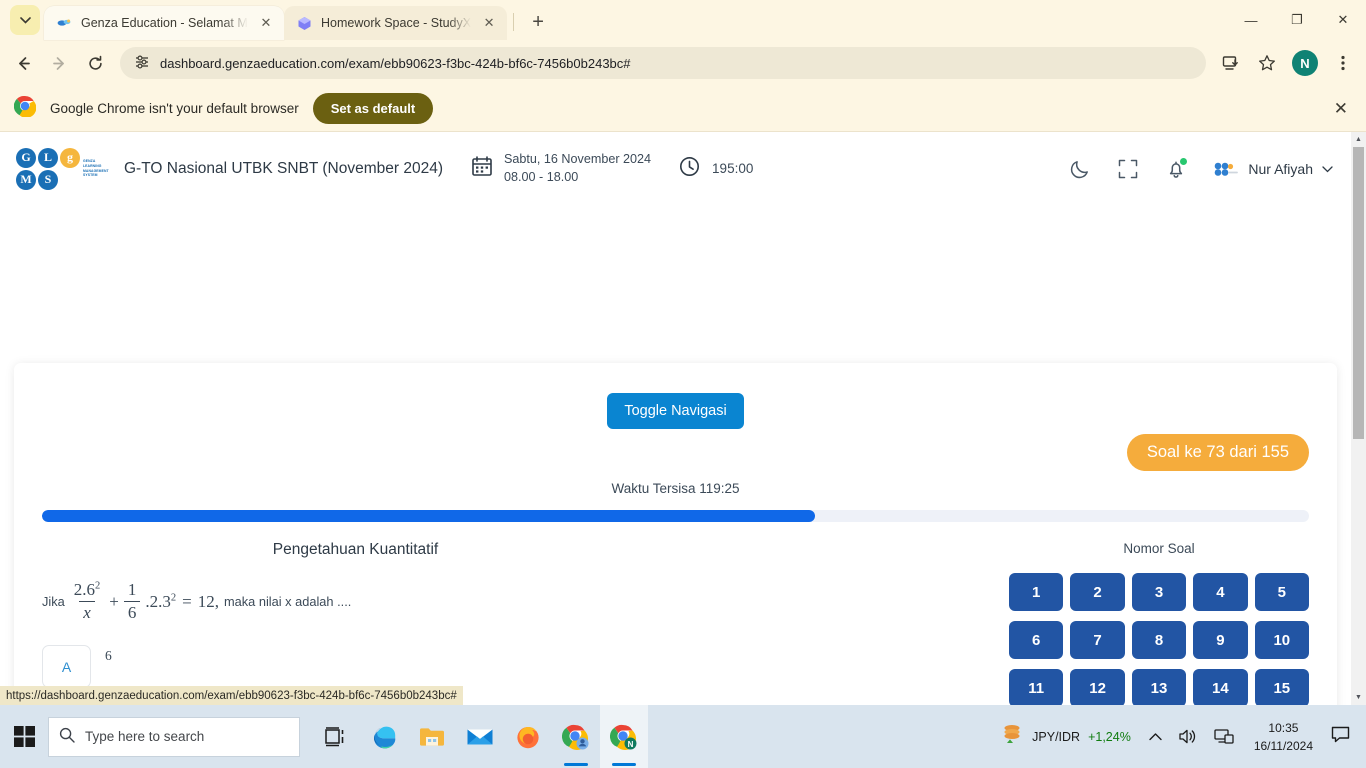  I want to click on question-number-6: 6, so click(1036, 640).